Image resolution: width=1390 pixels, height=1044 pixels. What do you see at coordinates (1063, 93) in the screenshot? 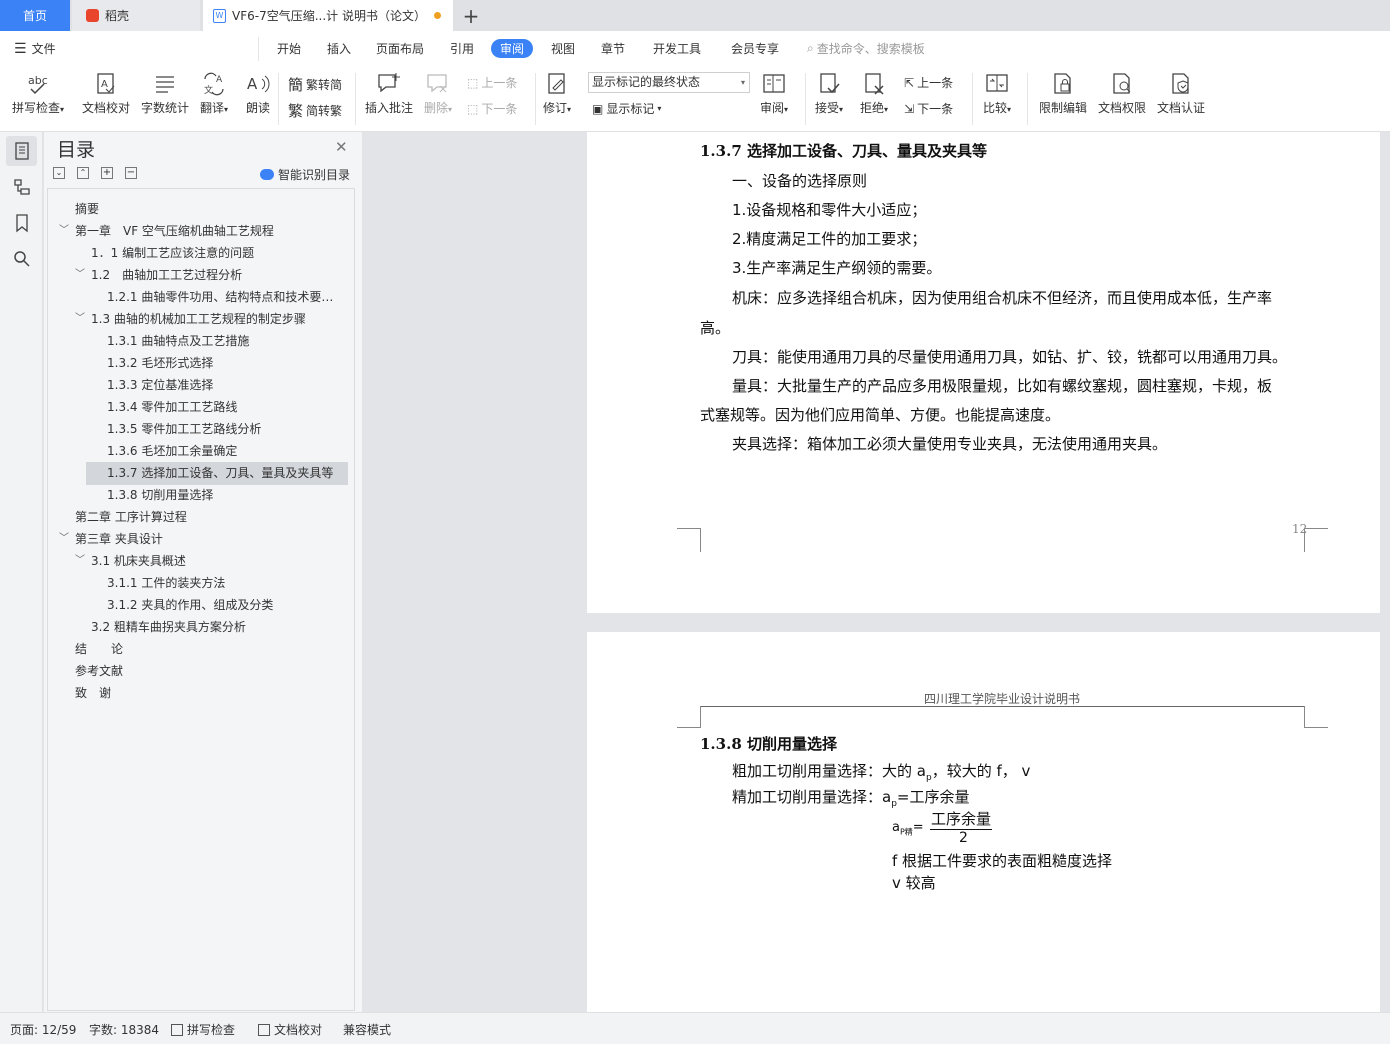
I see `restrict-editing-button: 限制编辑` at bounding box center [1063, 93].